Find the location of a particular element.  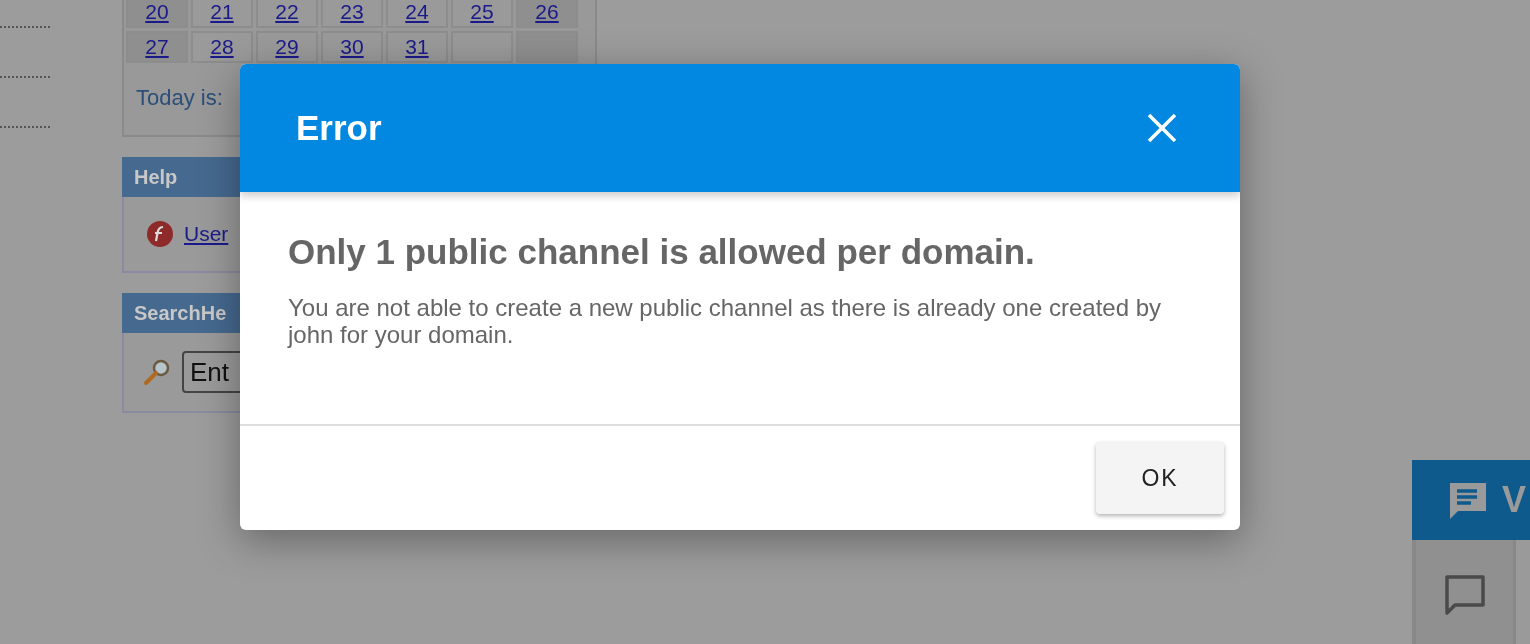

ok-button: OK is located at coordinates (1160, 478).